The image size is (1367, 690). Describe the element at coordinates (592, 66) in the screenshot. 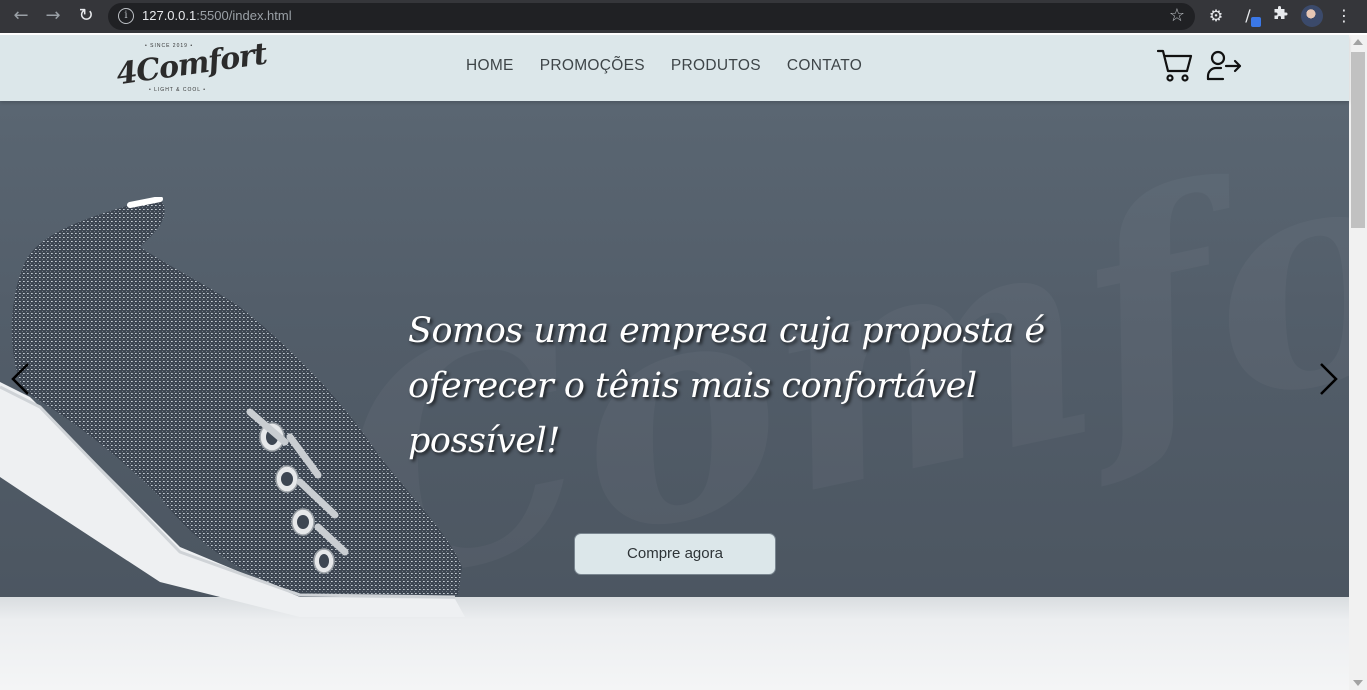

I see `nav-promocoes: PROMOÇÕES` at that location.